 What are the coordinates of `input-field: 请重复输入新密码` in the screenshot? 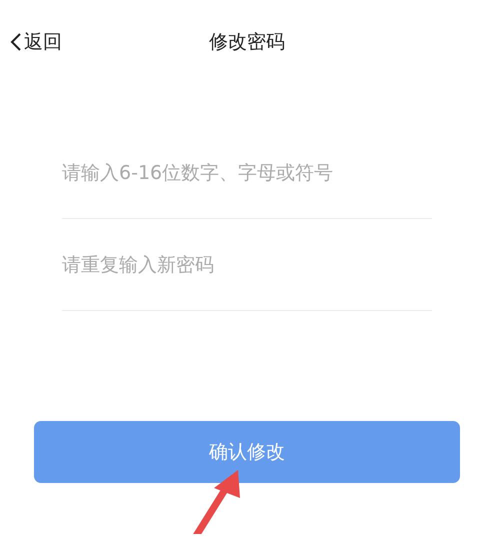 It's located at (247, 264).